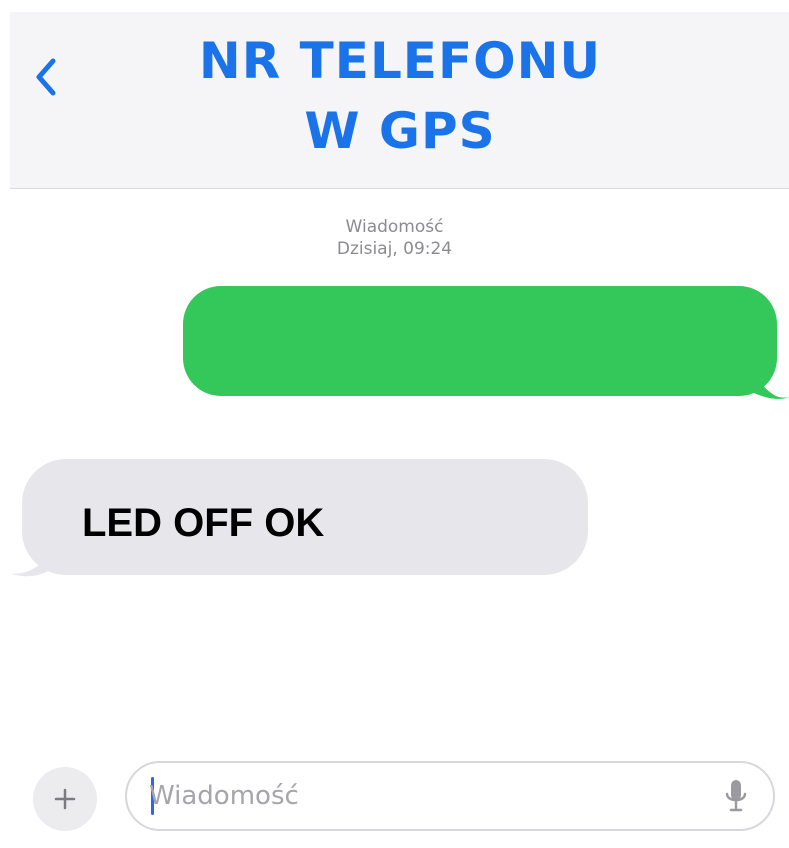 The width and height of the screenshot is (789, 848). I want to click on outgoing-bubble-tail, so click(770, 380).